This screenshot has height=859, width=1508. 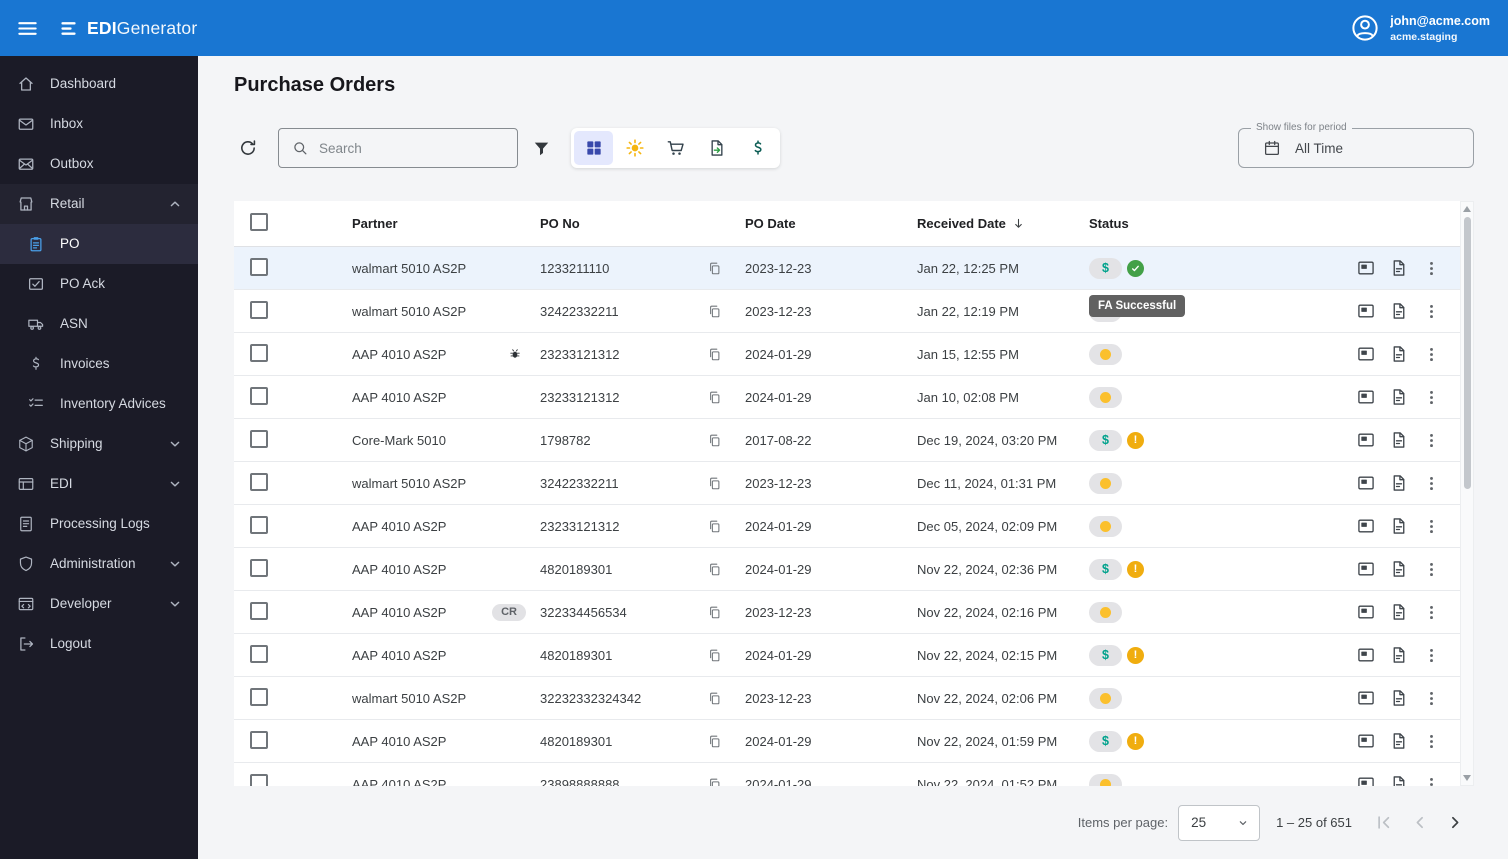 What do you see at coordinates (99, 404) in the screenshot?
I see `sidebar-item-inventory-advices: Inventory Advices` at bounding box center [99, 404].